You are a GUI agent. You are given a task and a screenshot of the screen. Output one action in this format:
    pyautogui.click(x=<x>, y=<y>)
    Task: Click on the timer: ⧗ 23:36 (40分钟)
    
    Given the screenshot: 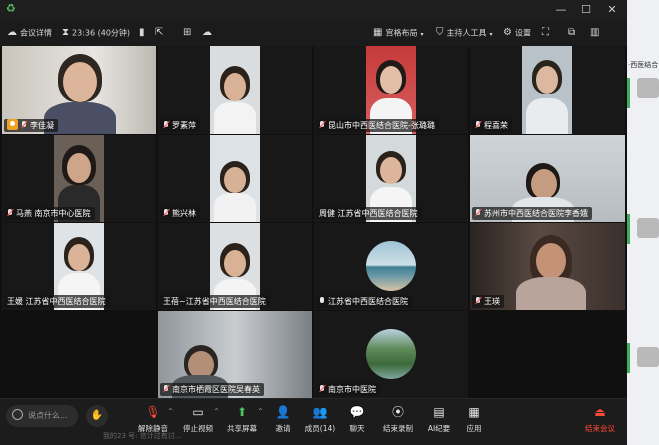 What is the action you would take?
    pyautogui.click(x=96, y=33)
    